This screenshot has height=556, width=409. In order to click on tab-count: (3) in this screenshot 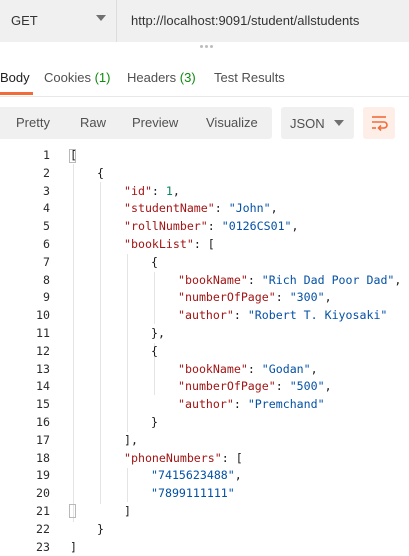, I will do `click(187, 77)`.